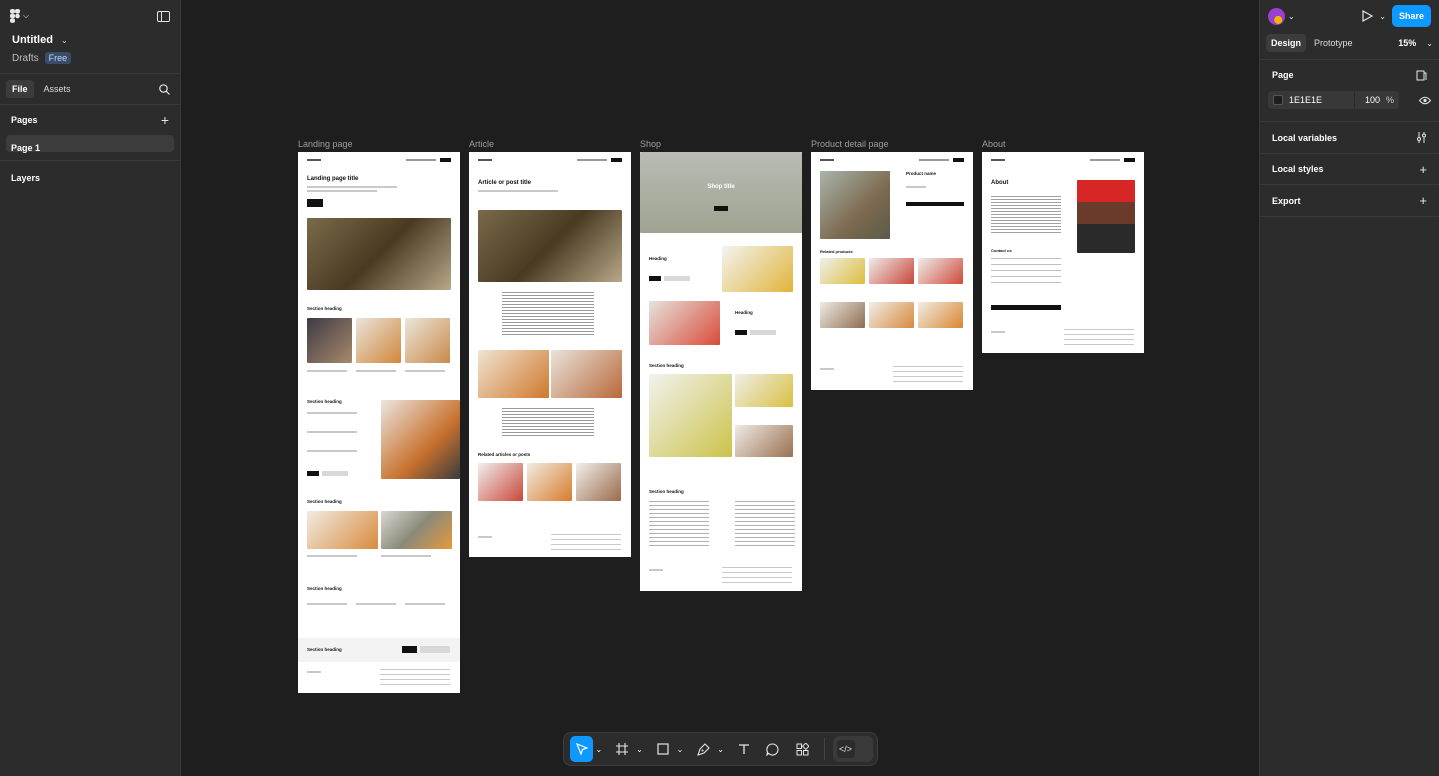  Describe the element at coordinates (1283, 75) in the screenshot. I see `page-section-label: Page` at that location.